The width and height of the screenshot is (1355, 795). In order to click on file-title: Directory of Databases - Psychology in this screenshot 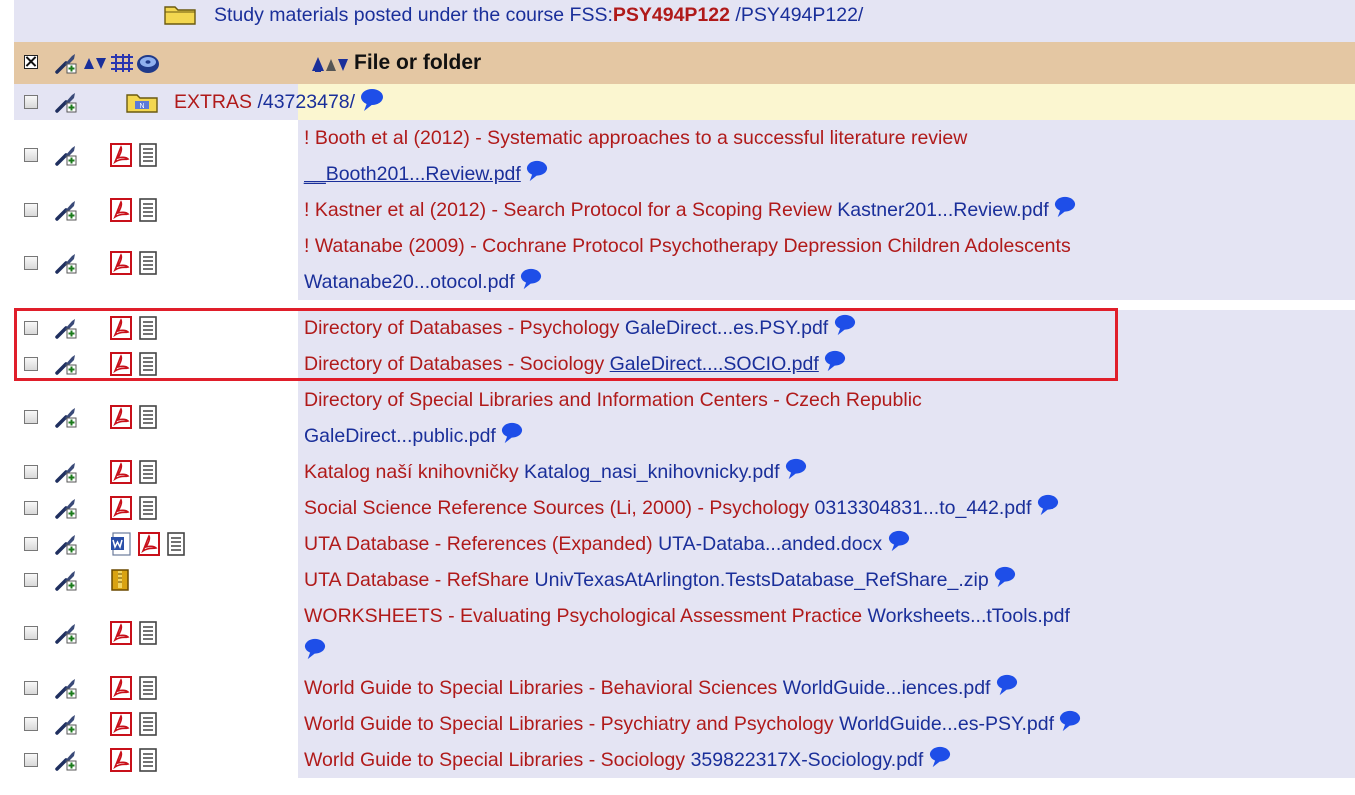, I will do `click(461, 328)`.